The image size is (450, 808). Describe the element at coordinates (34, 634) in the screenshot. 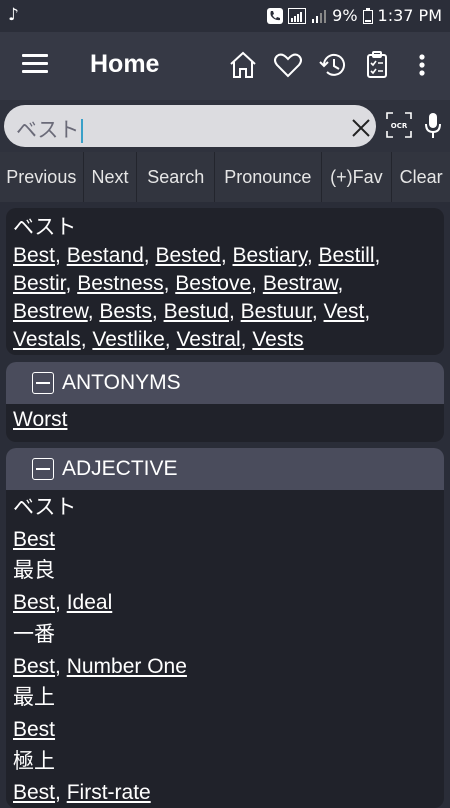

I see `japanese-term: 一番` at that location.